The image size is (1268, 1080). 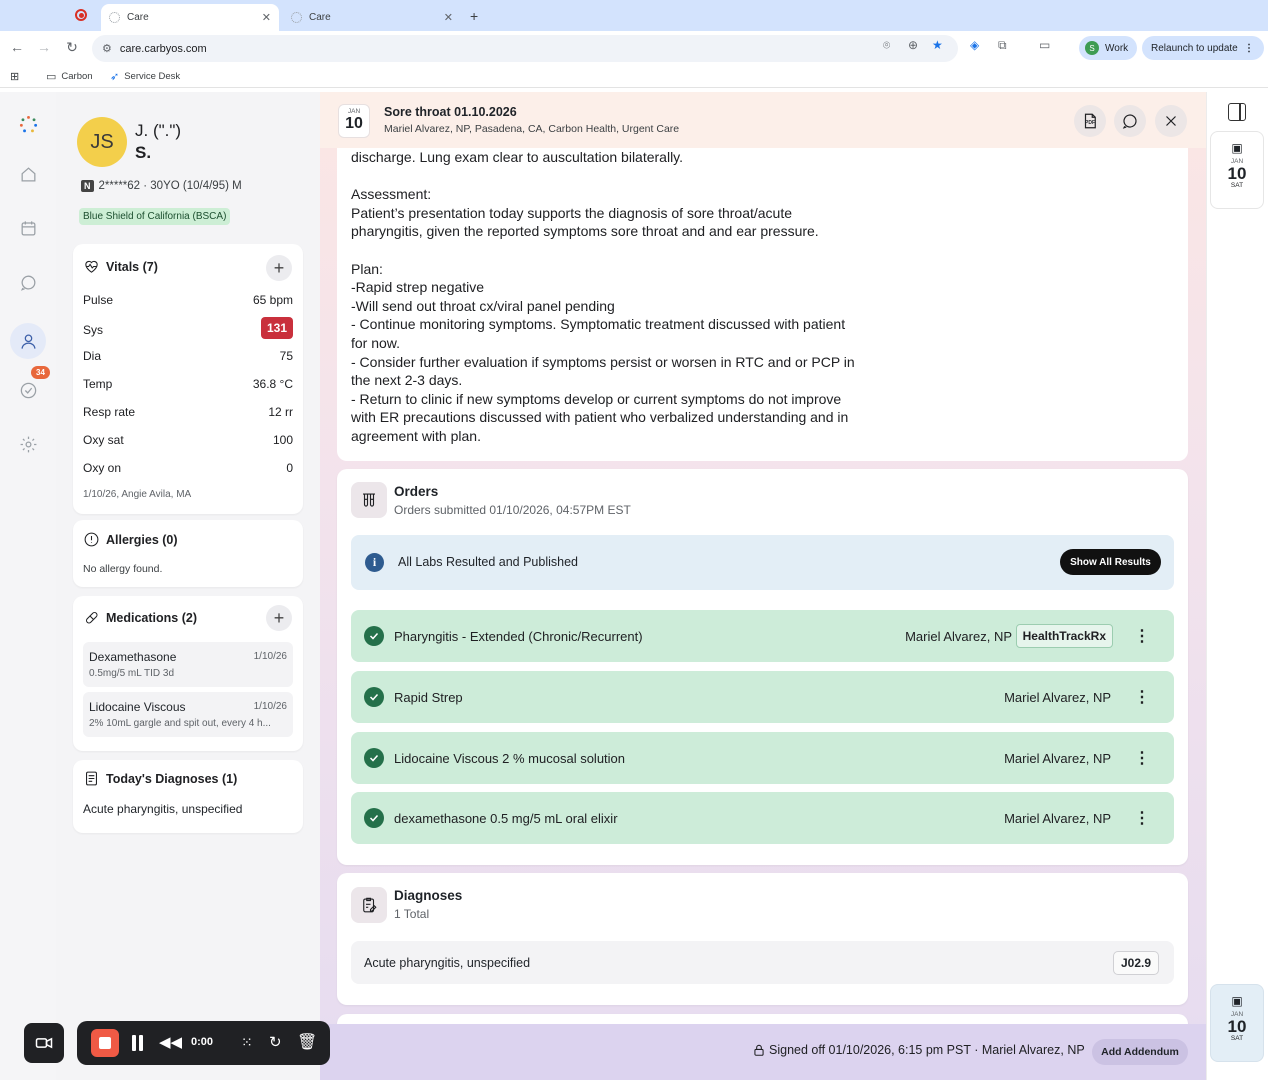 What do you see at coordinates (28, 282) in the screenshot?
I see `chat-icon` at bounding box center [28, 282].